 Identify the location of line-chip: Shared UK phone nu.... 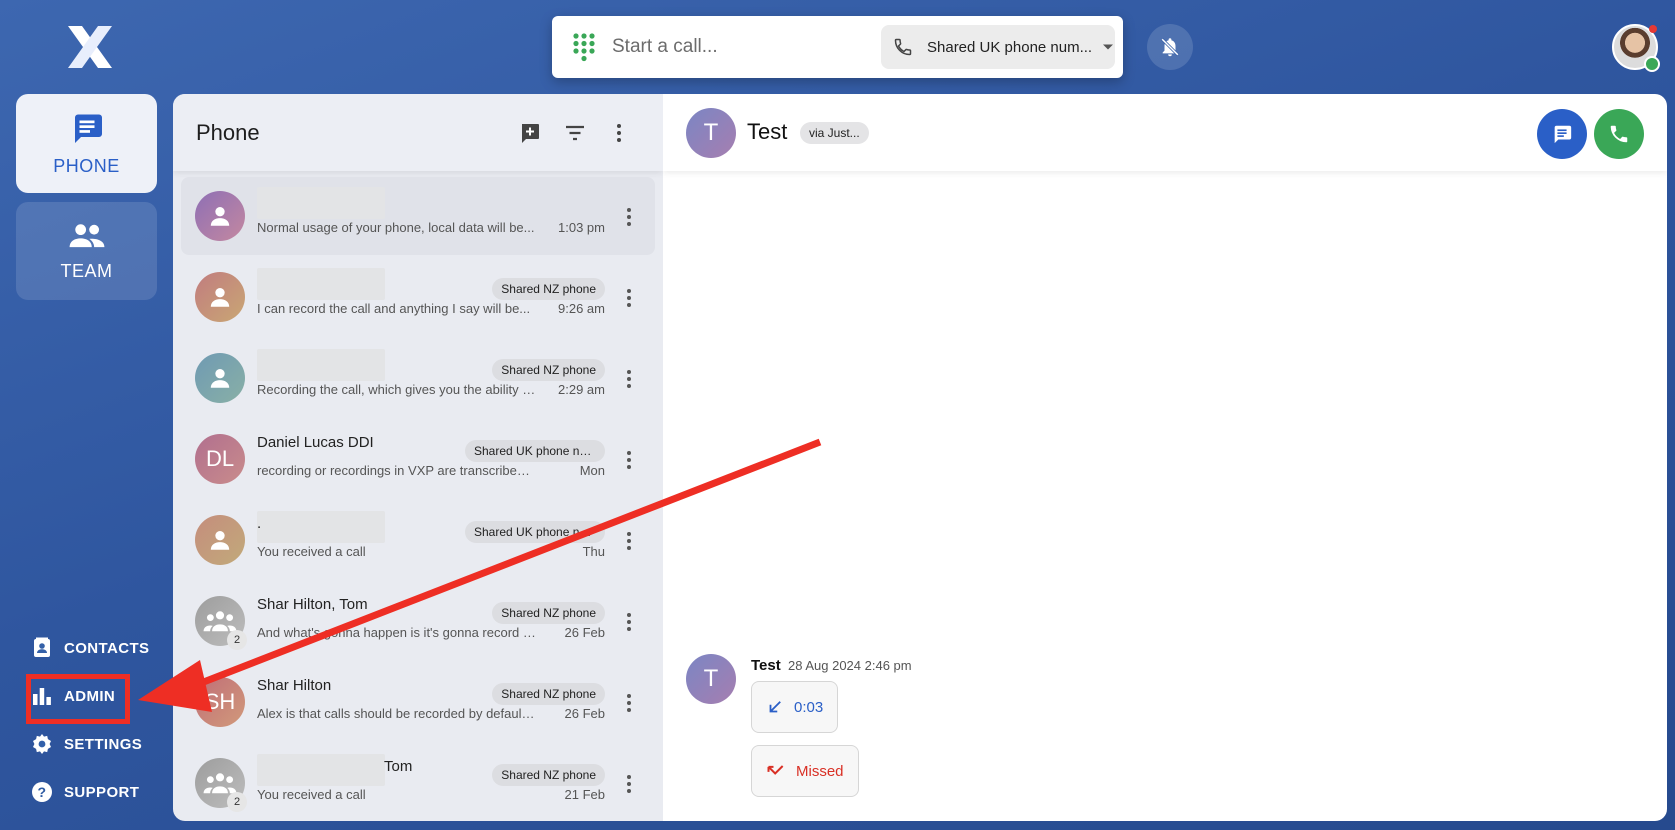
(535, 451).